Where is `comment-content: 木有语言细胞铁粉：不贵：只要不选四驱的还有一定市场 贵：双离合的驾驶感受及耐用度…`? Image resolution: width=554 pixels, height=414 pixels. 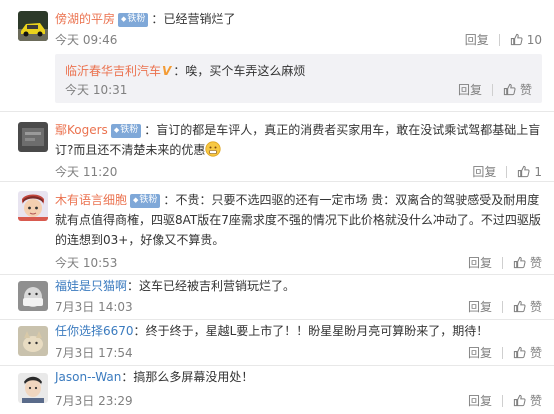 comment-content: 木有语言细胞铁粉：不贵：只要不选四驱的还有一定市场 贵：双离合的驾驶感受及耐用度… is located at coordinates (298, 220).